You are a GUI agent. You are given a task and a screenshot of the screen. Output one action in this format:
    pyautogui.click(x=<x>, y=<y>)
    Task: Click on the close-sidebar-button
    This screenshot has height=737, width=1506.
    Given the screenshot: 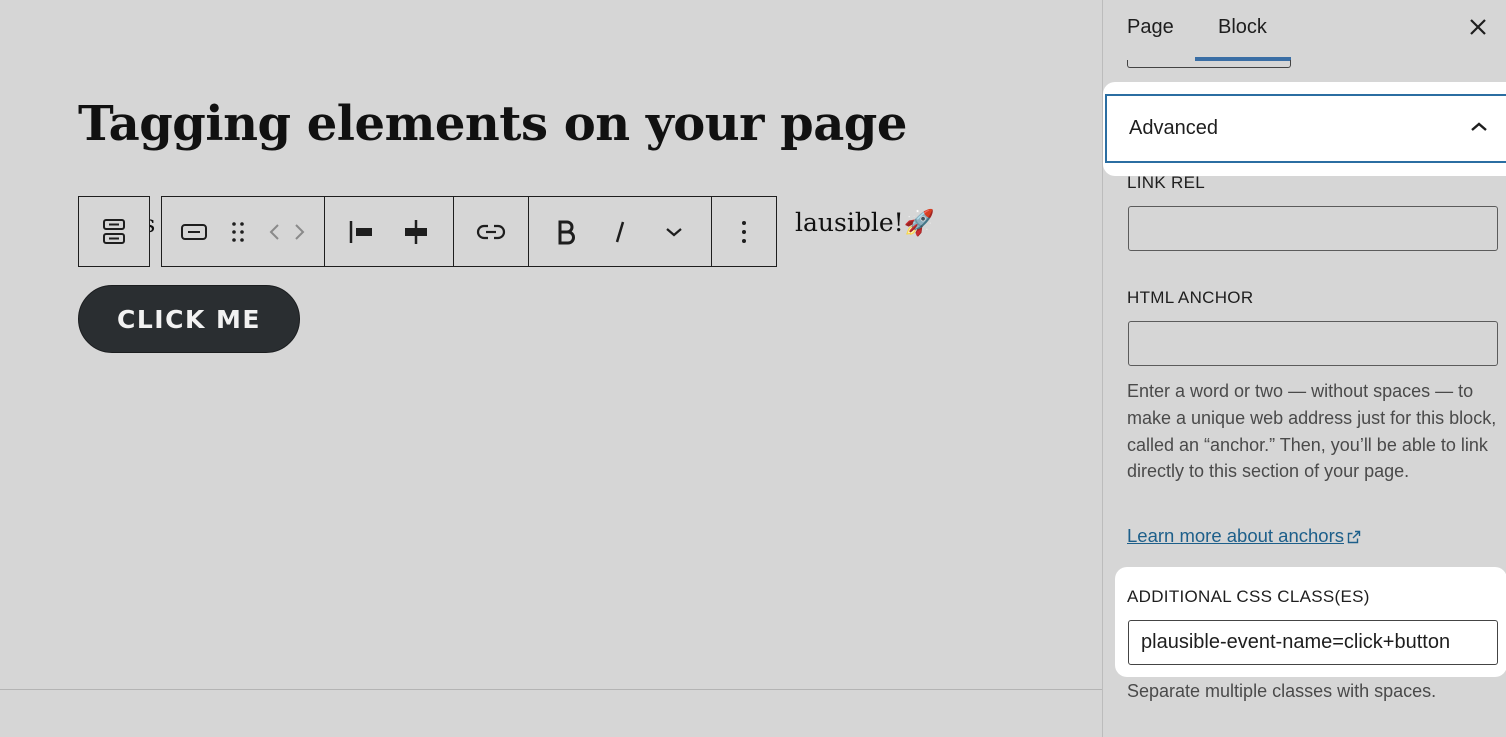 What is the action you would take?
    pyautogui.click(x=1478, y=27)
    